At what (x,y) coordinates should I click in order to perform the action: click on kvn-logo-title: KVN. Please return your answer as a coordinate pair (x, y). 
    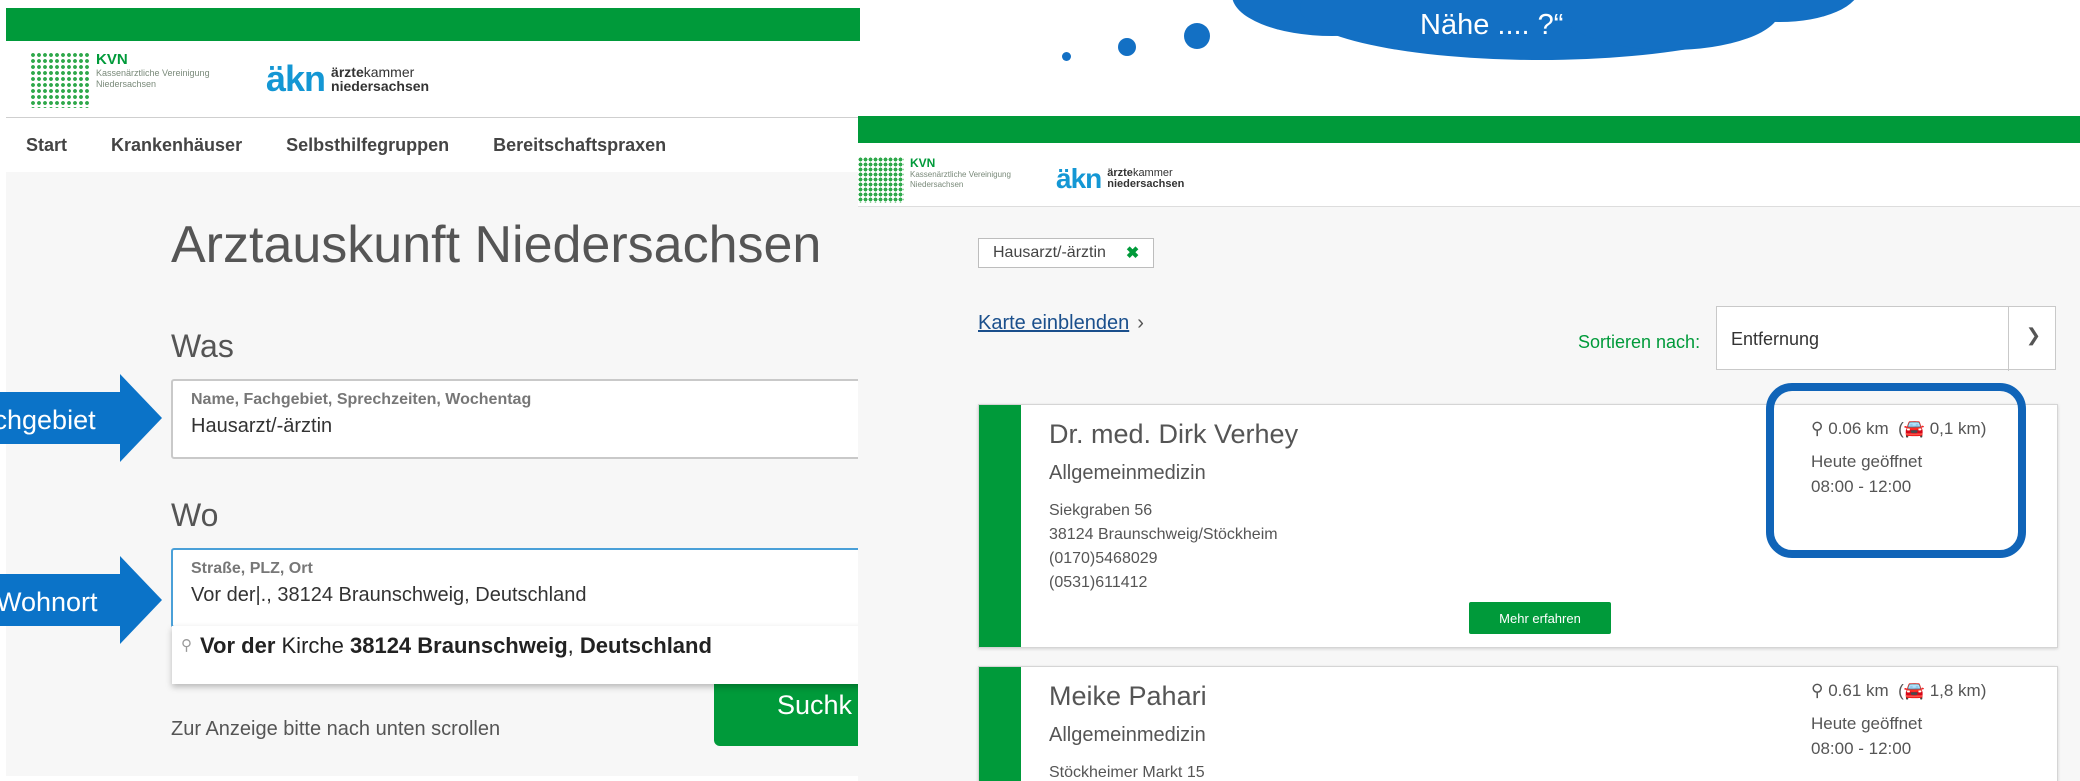
    Looking at the image, I should click on (112, 59).